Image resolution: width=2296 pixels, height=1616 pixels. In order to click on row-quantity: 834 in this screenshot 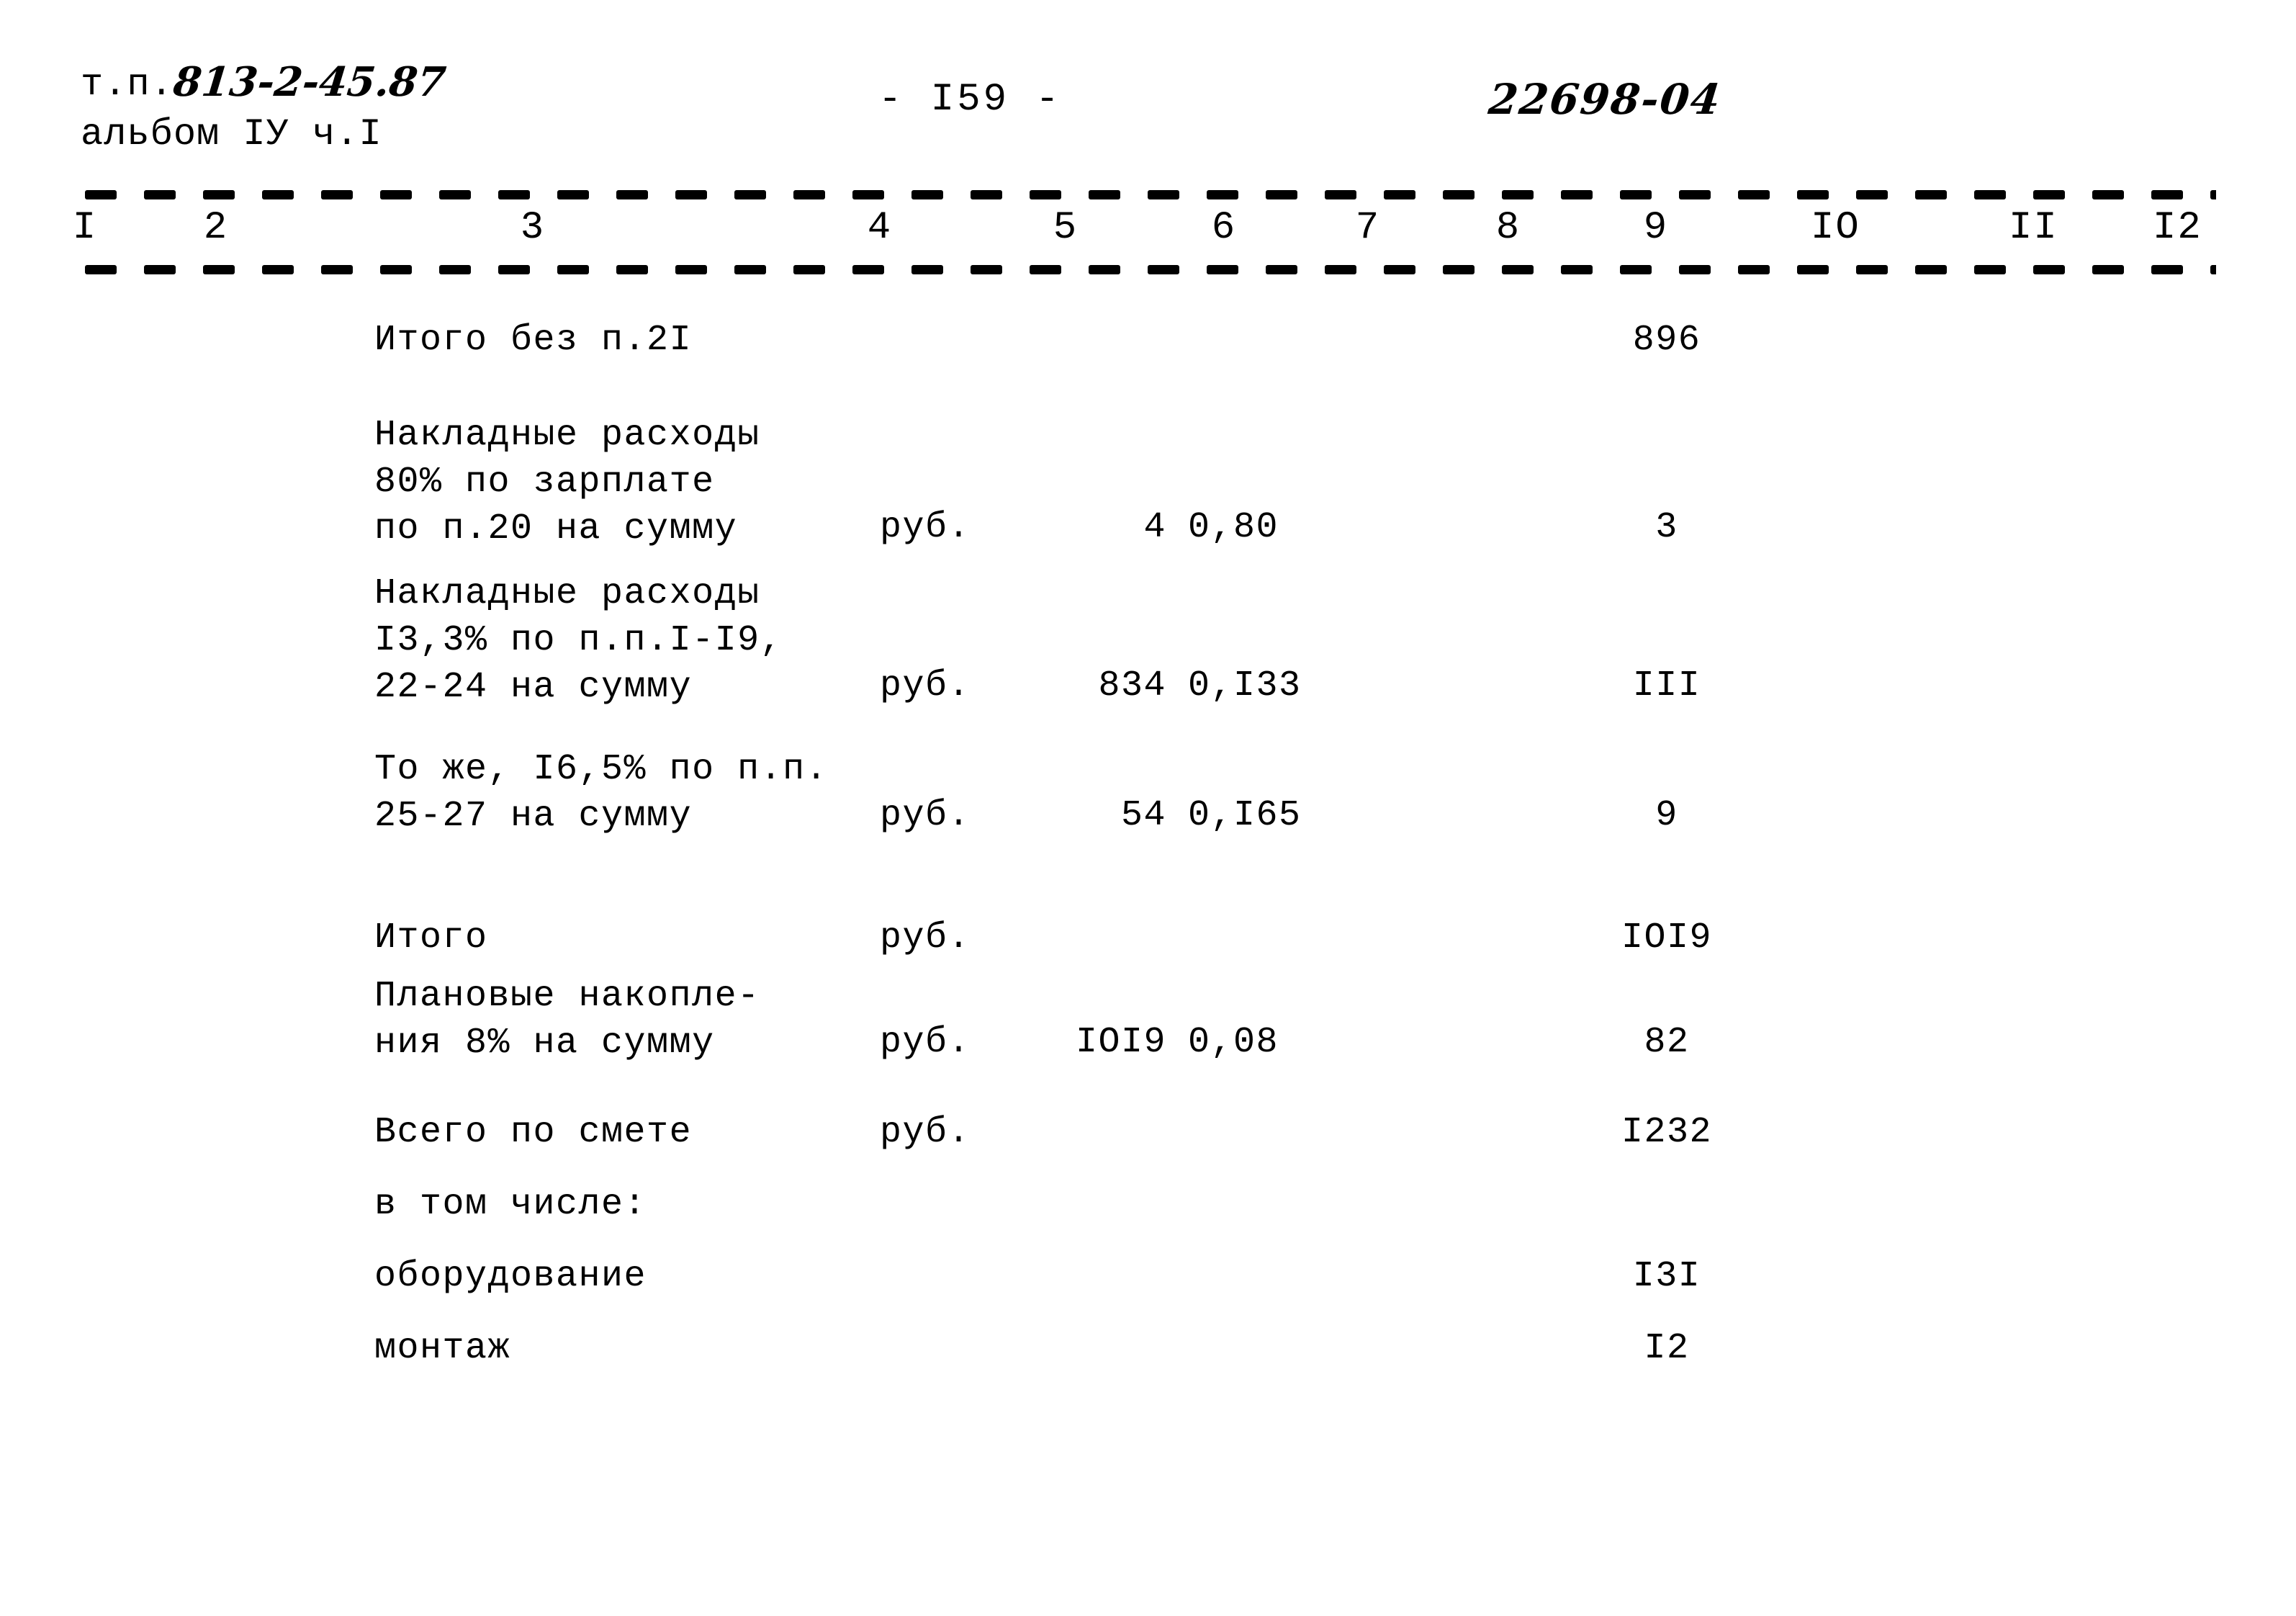, I will do `click(1132, 685)`.